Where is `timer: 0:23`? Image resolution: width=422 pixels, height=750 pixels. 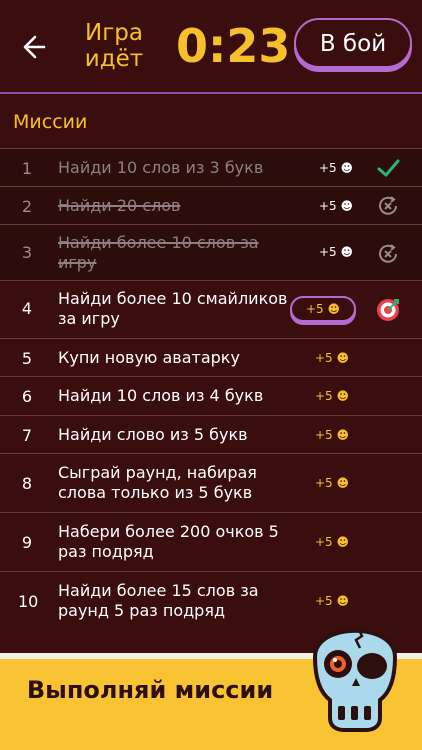
timer: 0:23 is located at coordinates (233, 46).